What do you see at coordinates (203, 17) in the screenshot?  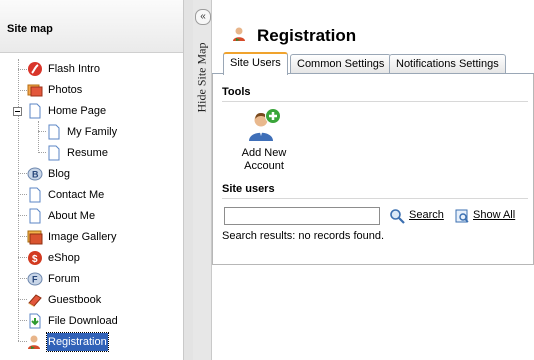 I see `collapse-sitemap-button: «` at bounding box center [203, 17].